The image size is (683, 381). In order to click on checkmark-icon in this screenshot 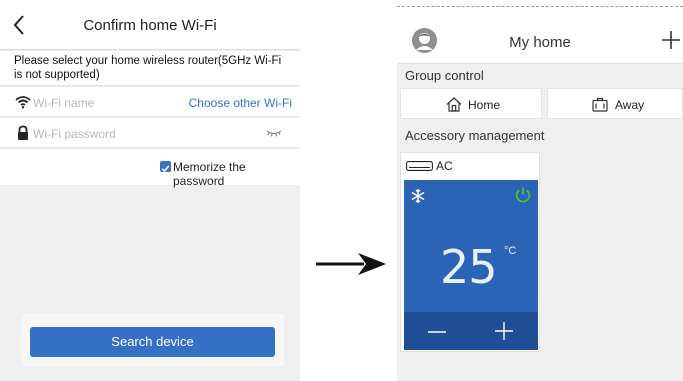, I will do `click(165, 169)`.